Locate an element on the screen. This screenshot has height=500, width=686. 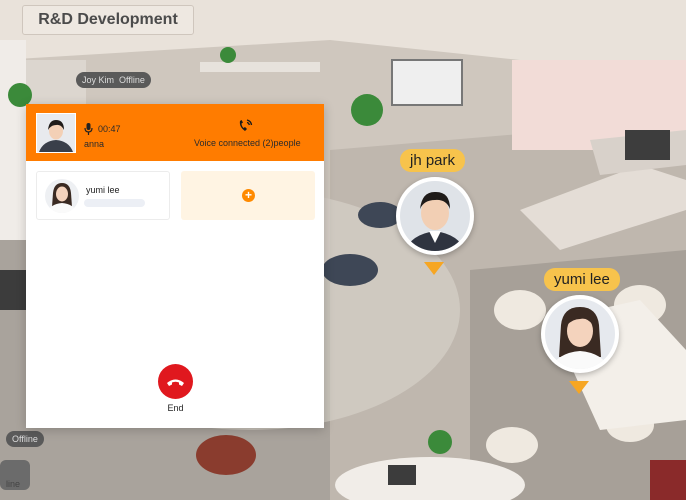
member-audio-level is located at coordinates (114, 203).